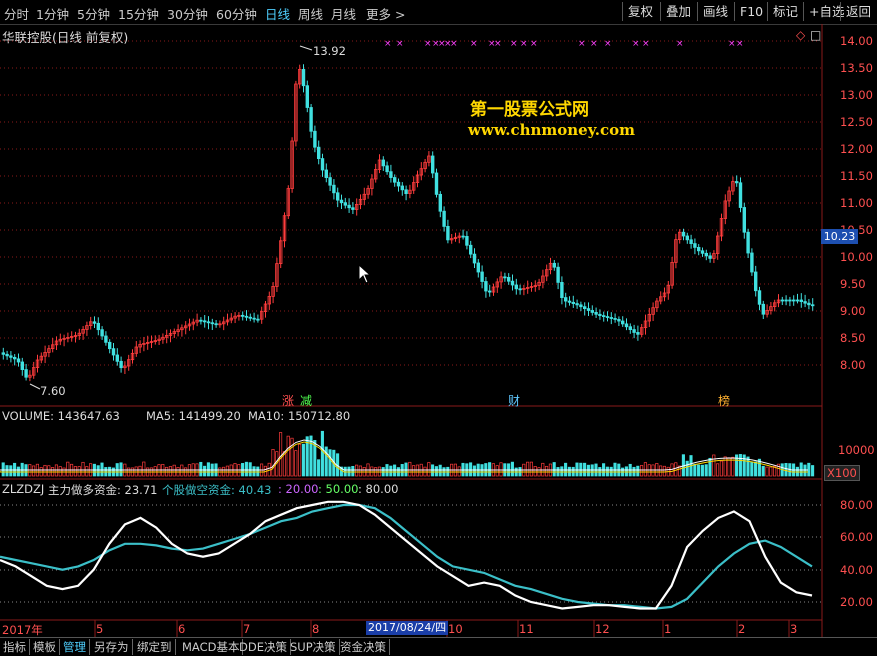 This screenshot has width=877, height=656. What do you see at coordinates (668, 629) in the screenshot?
I see `x-tick-label: 1` at bounding box center [668, 629].